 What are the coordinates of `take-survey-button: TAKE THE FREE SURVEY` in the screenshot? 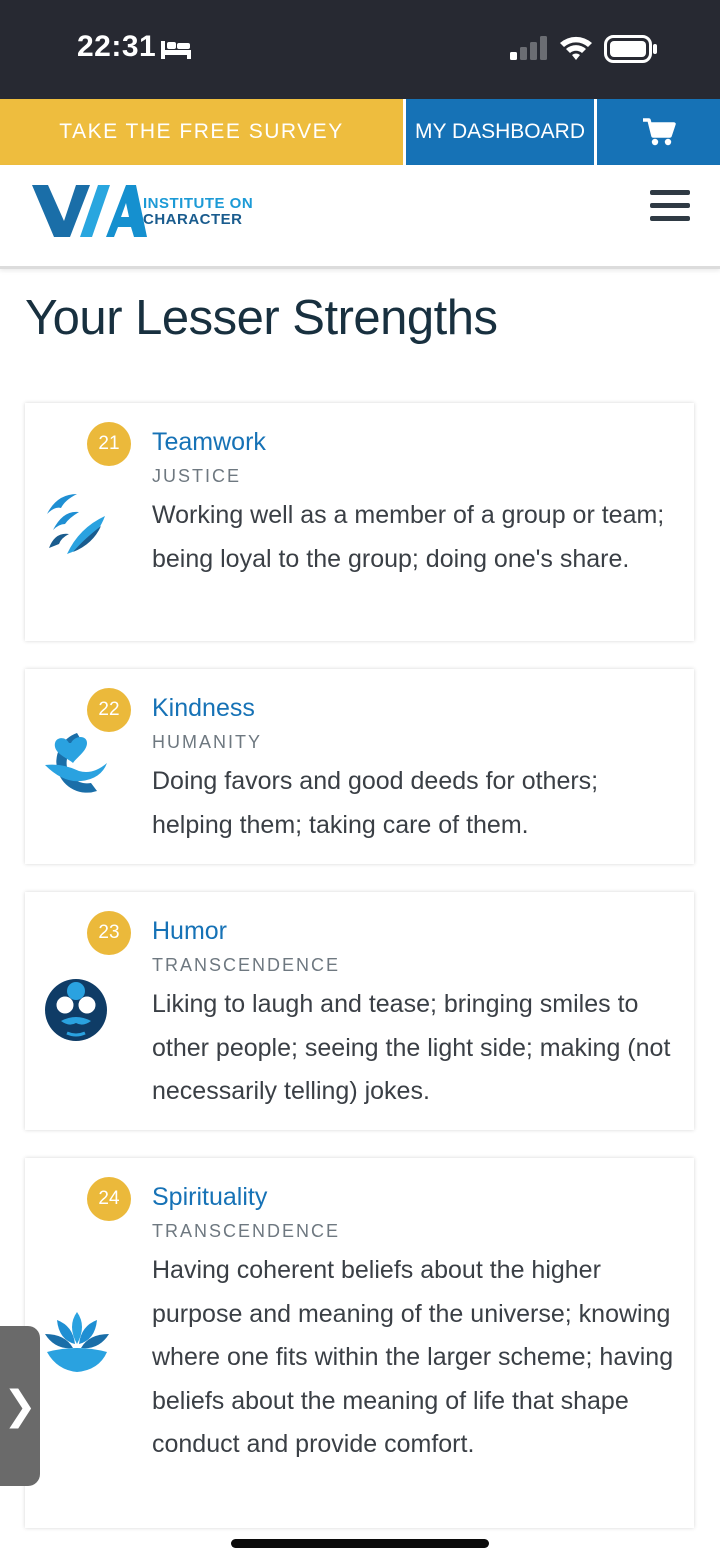 It's located at (201, 132).